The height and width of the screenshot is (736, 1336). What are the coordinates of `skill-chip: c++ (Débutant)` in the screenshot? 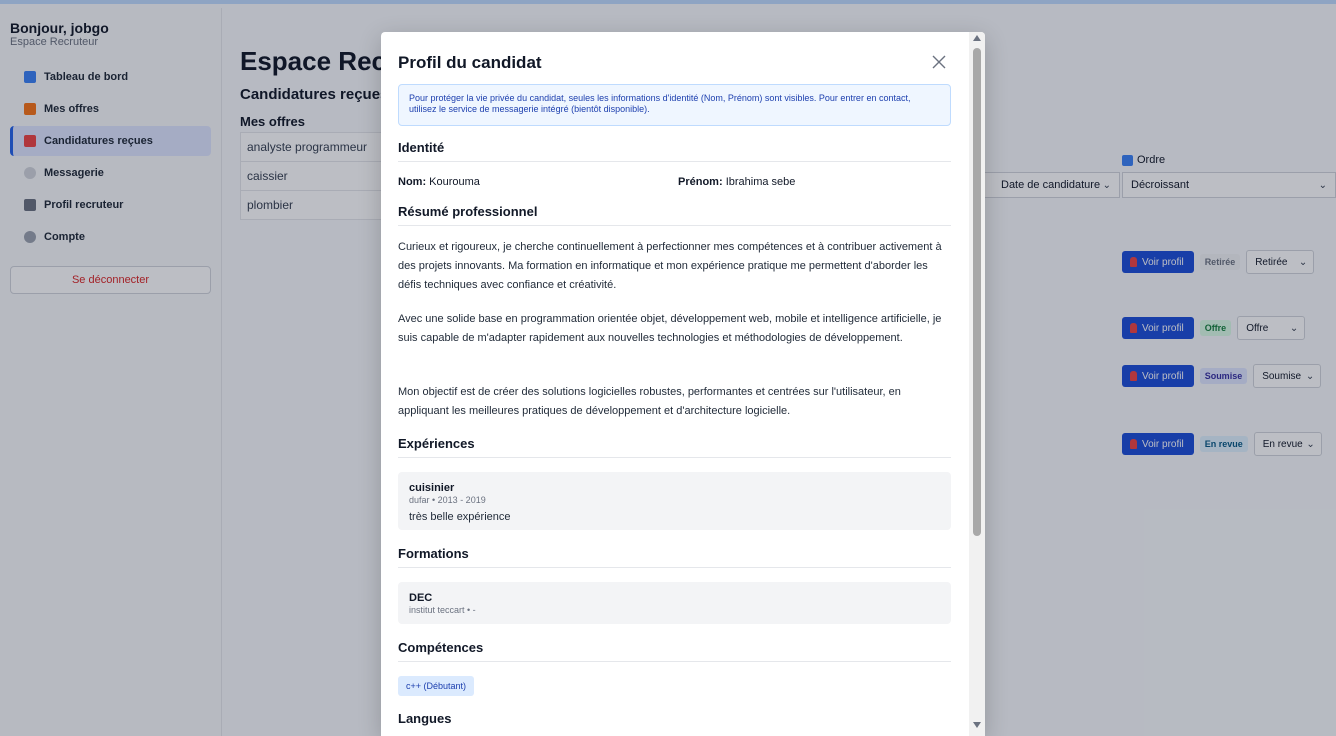 It's located at (436, 686).